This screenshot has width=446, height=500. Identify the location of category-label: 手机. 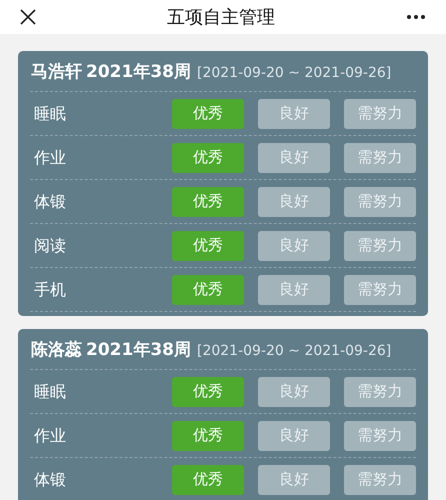
(50, 289).